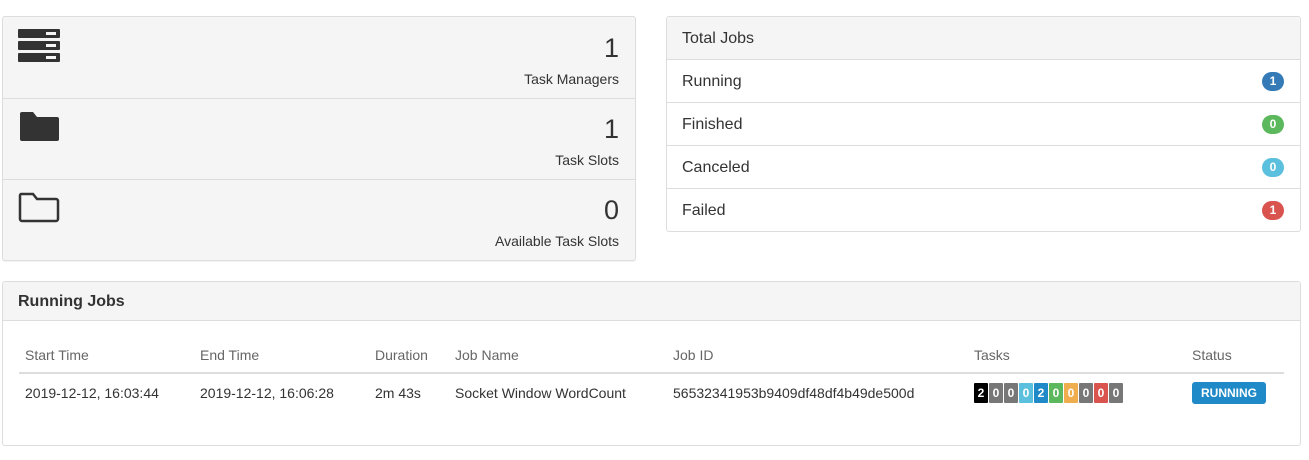  What do you see at coordinates (704, 210) in the screenshot?
I see `total-jobs-label: Failed` at bounding box center [704, 210].